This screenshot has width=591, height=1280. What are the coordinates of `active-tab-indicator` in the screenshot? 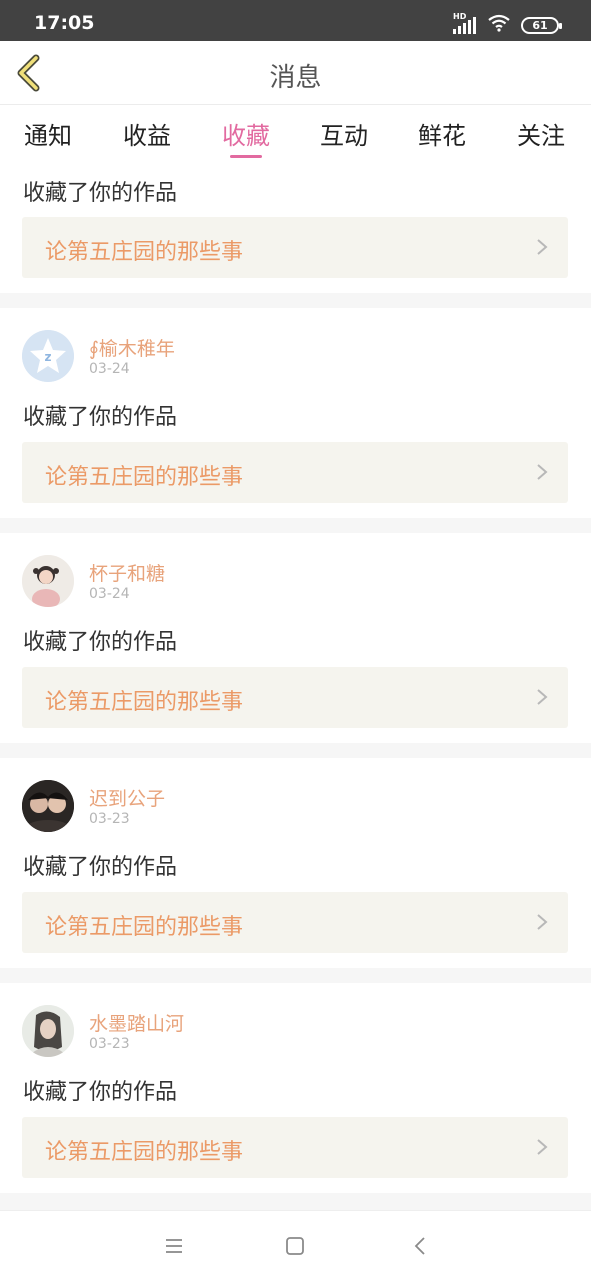 It's located at (246, 156).